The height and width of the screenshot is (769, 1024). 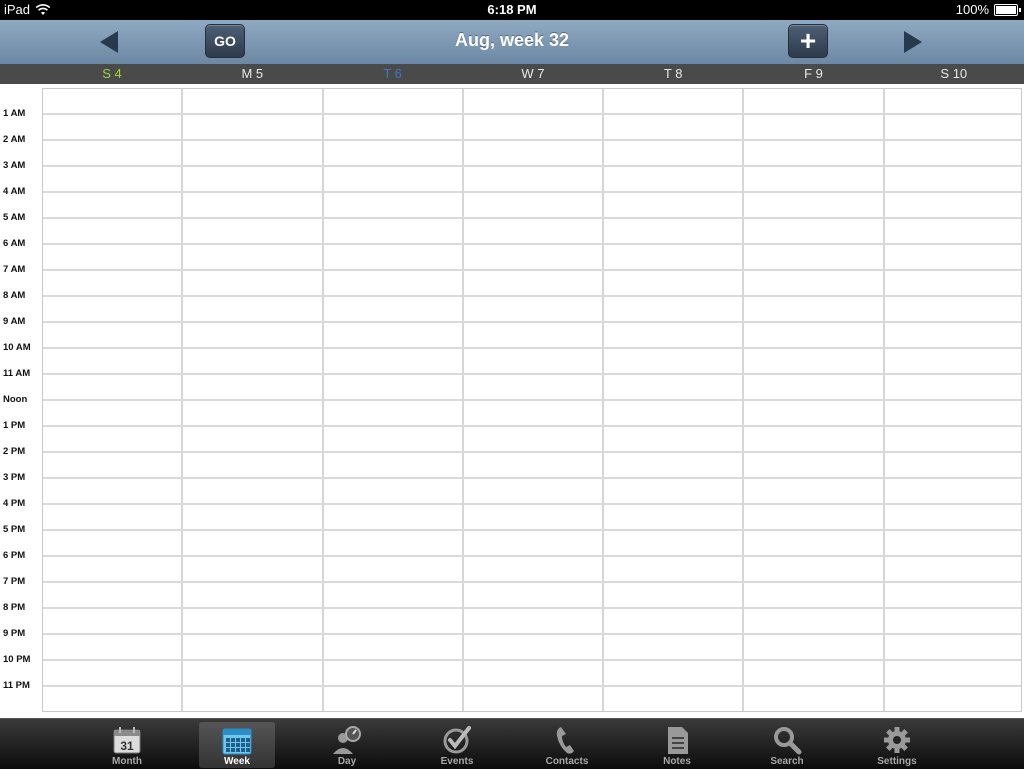 I want to click on status-clock: 6:18 PM, so click(x=512, y=9).